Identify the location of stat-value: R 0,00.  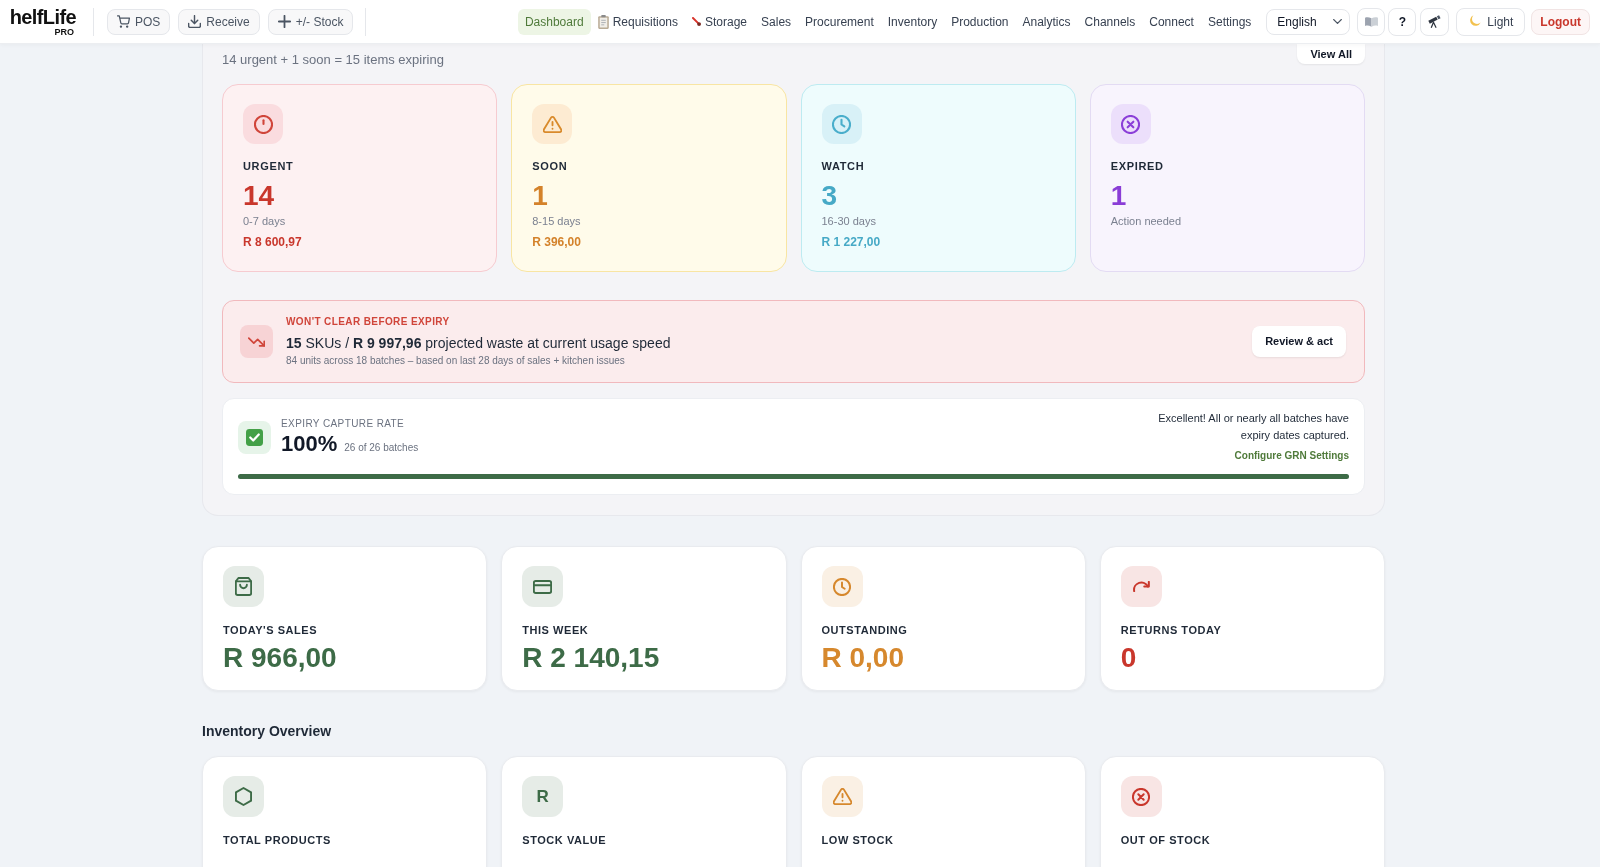
(862, 658).